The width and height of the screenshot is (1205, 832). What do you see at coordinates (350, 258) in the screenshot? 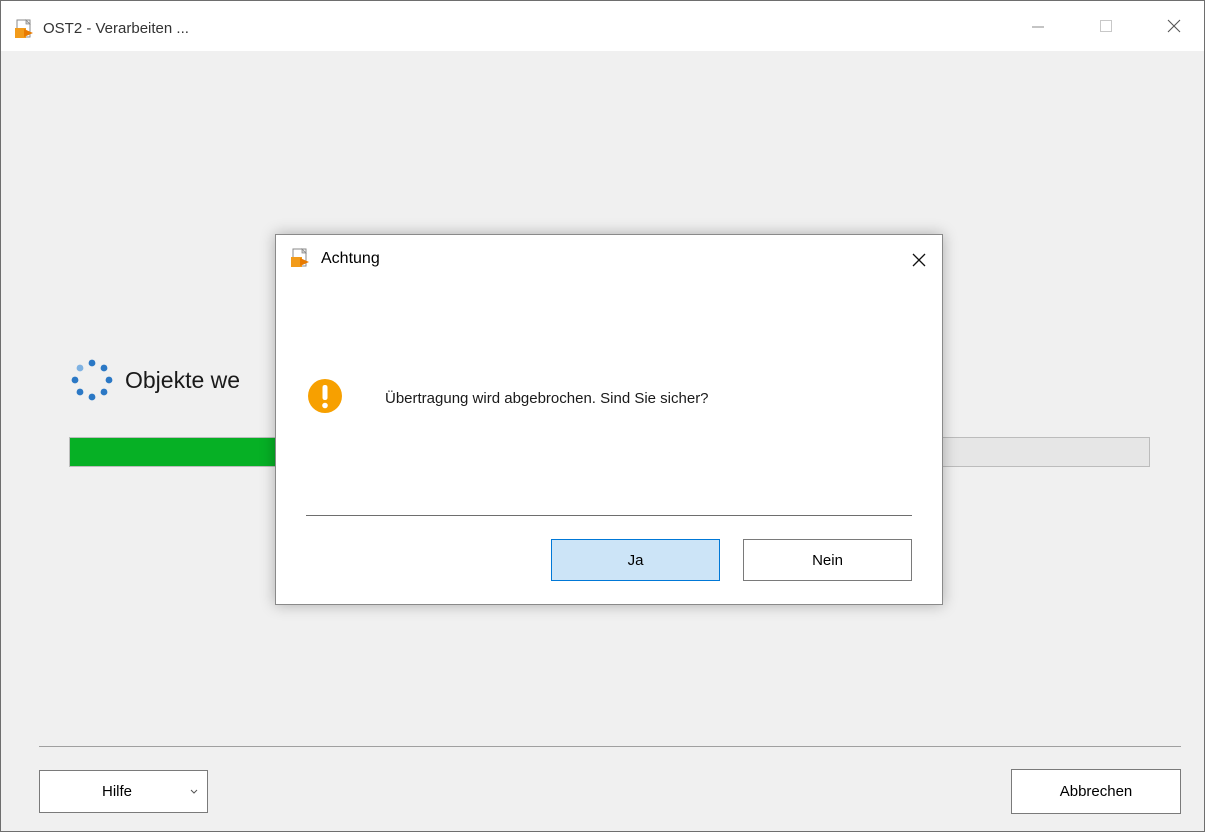
I see `dialog-title: Achtung` at bounding box center [350, 258].